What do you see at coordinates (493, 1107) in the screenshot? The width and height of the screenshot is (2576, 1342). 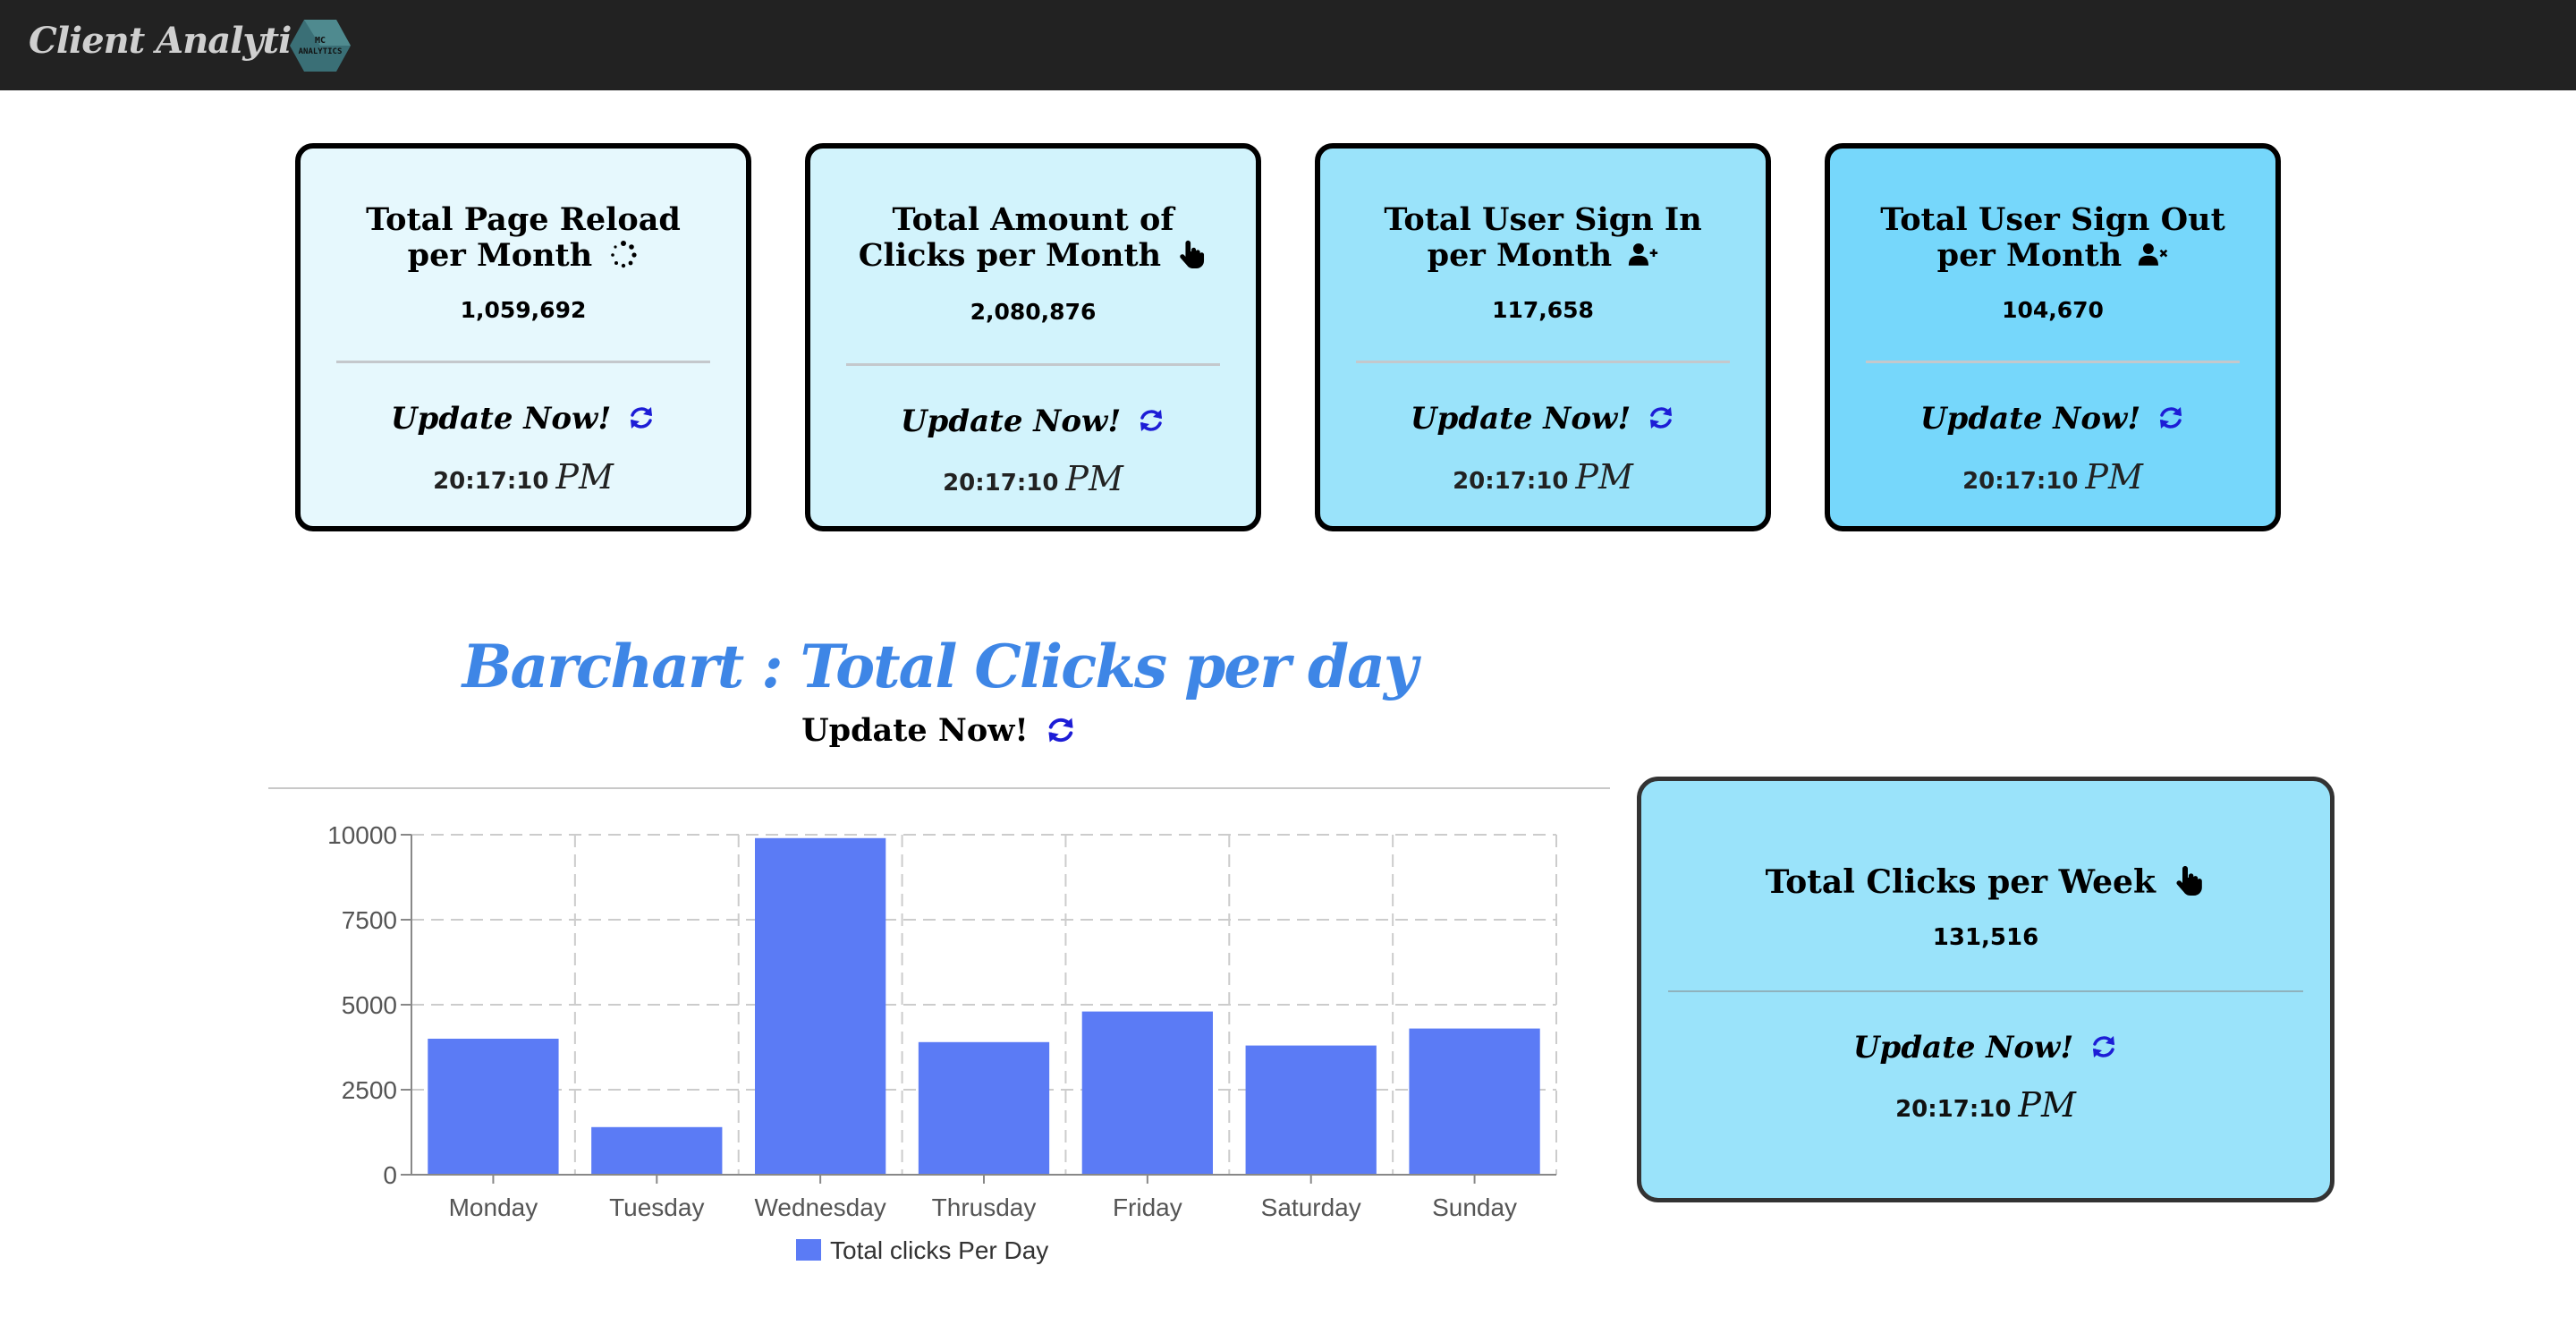 I see `bar-monday` at bounding box center [493, 1107].